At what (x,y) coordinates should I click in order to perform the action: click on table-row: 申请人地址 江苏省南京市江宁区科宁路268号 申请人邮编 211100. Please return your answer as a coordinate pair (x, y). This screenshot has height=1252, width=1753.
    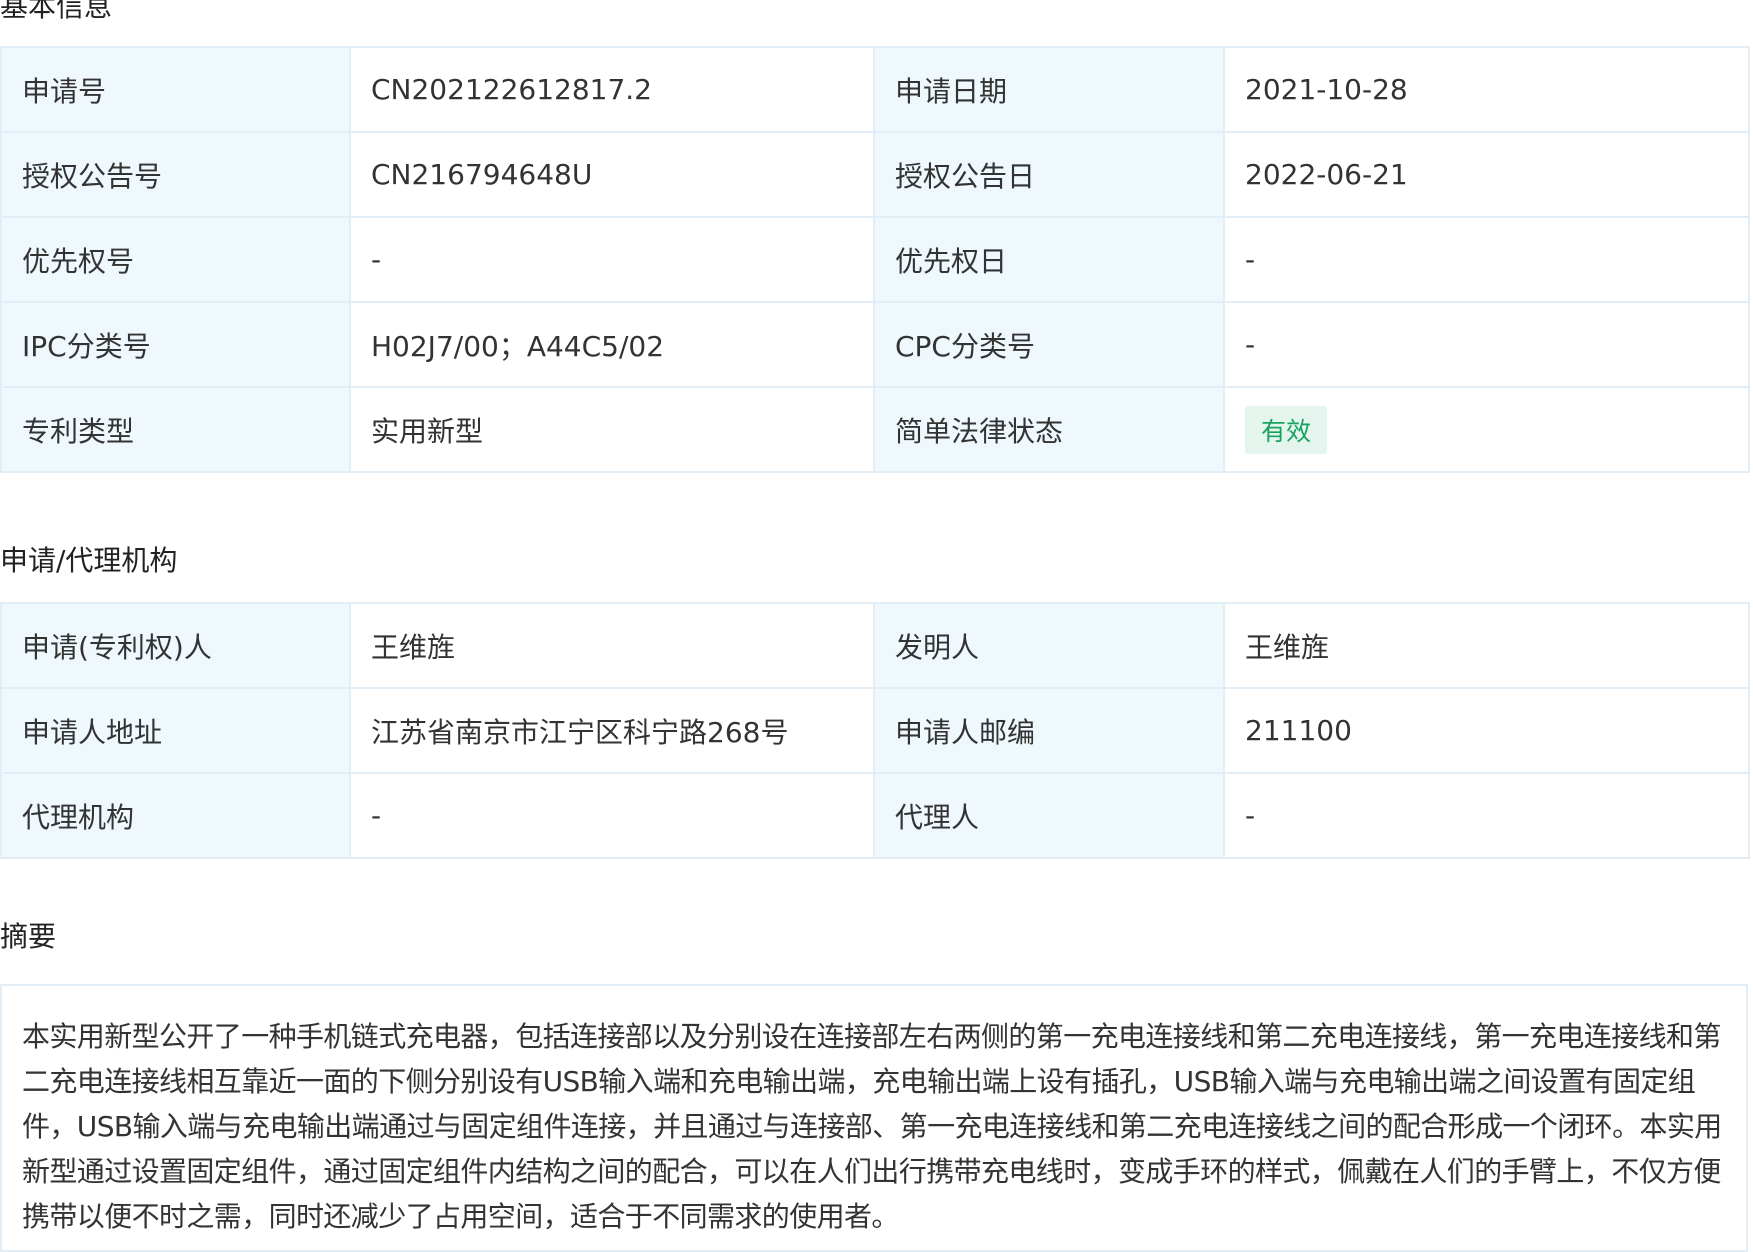
    Looking at the image, I should click on (875, 730).